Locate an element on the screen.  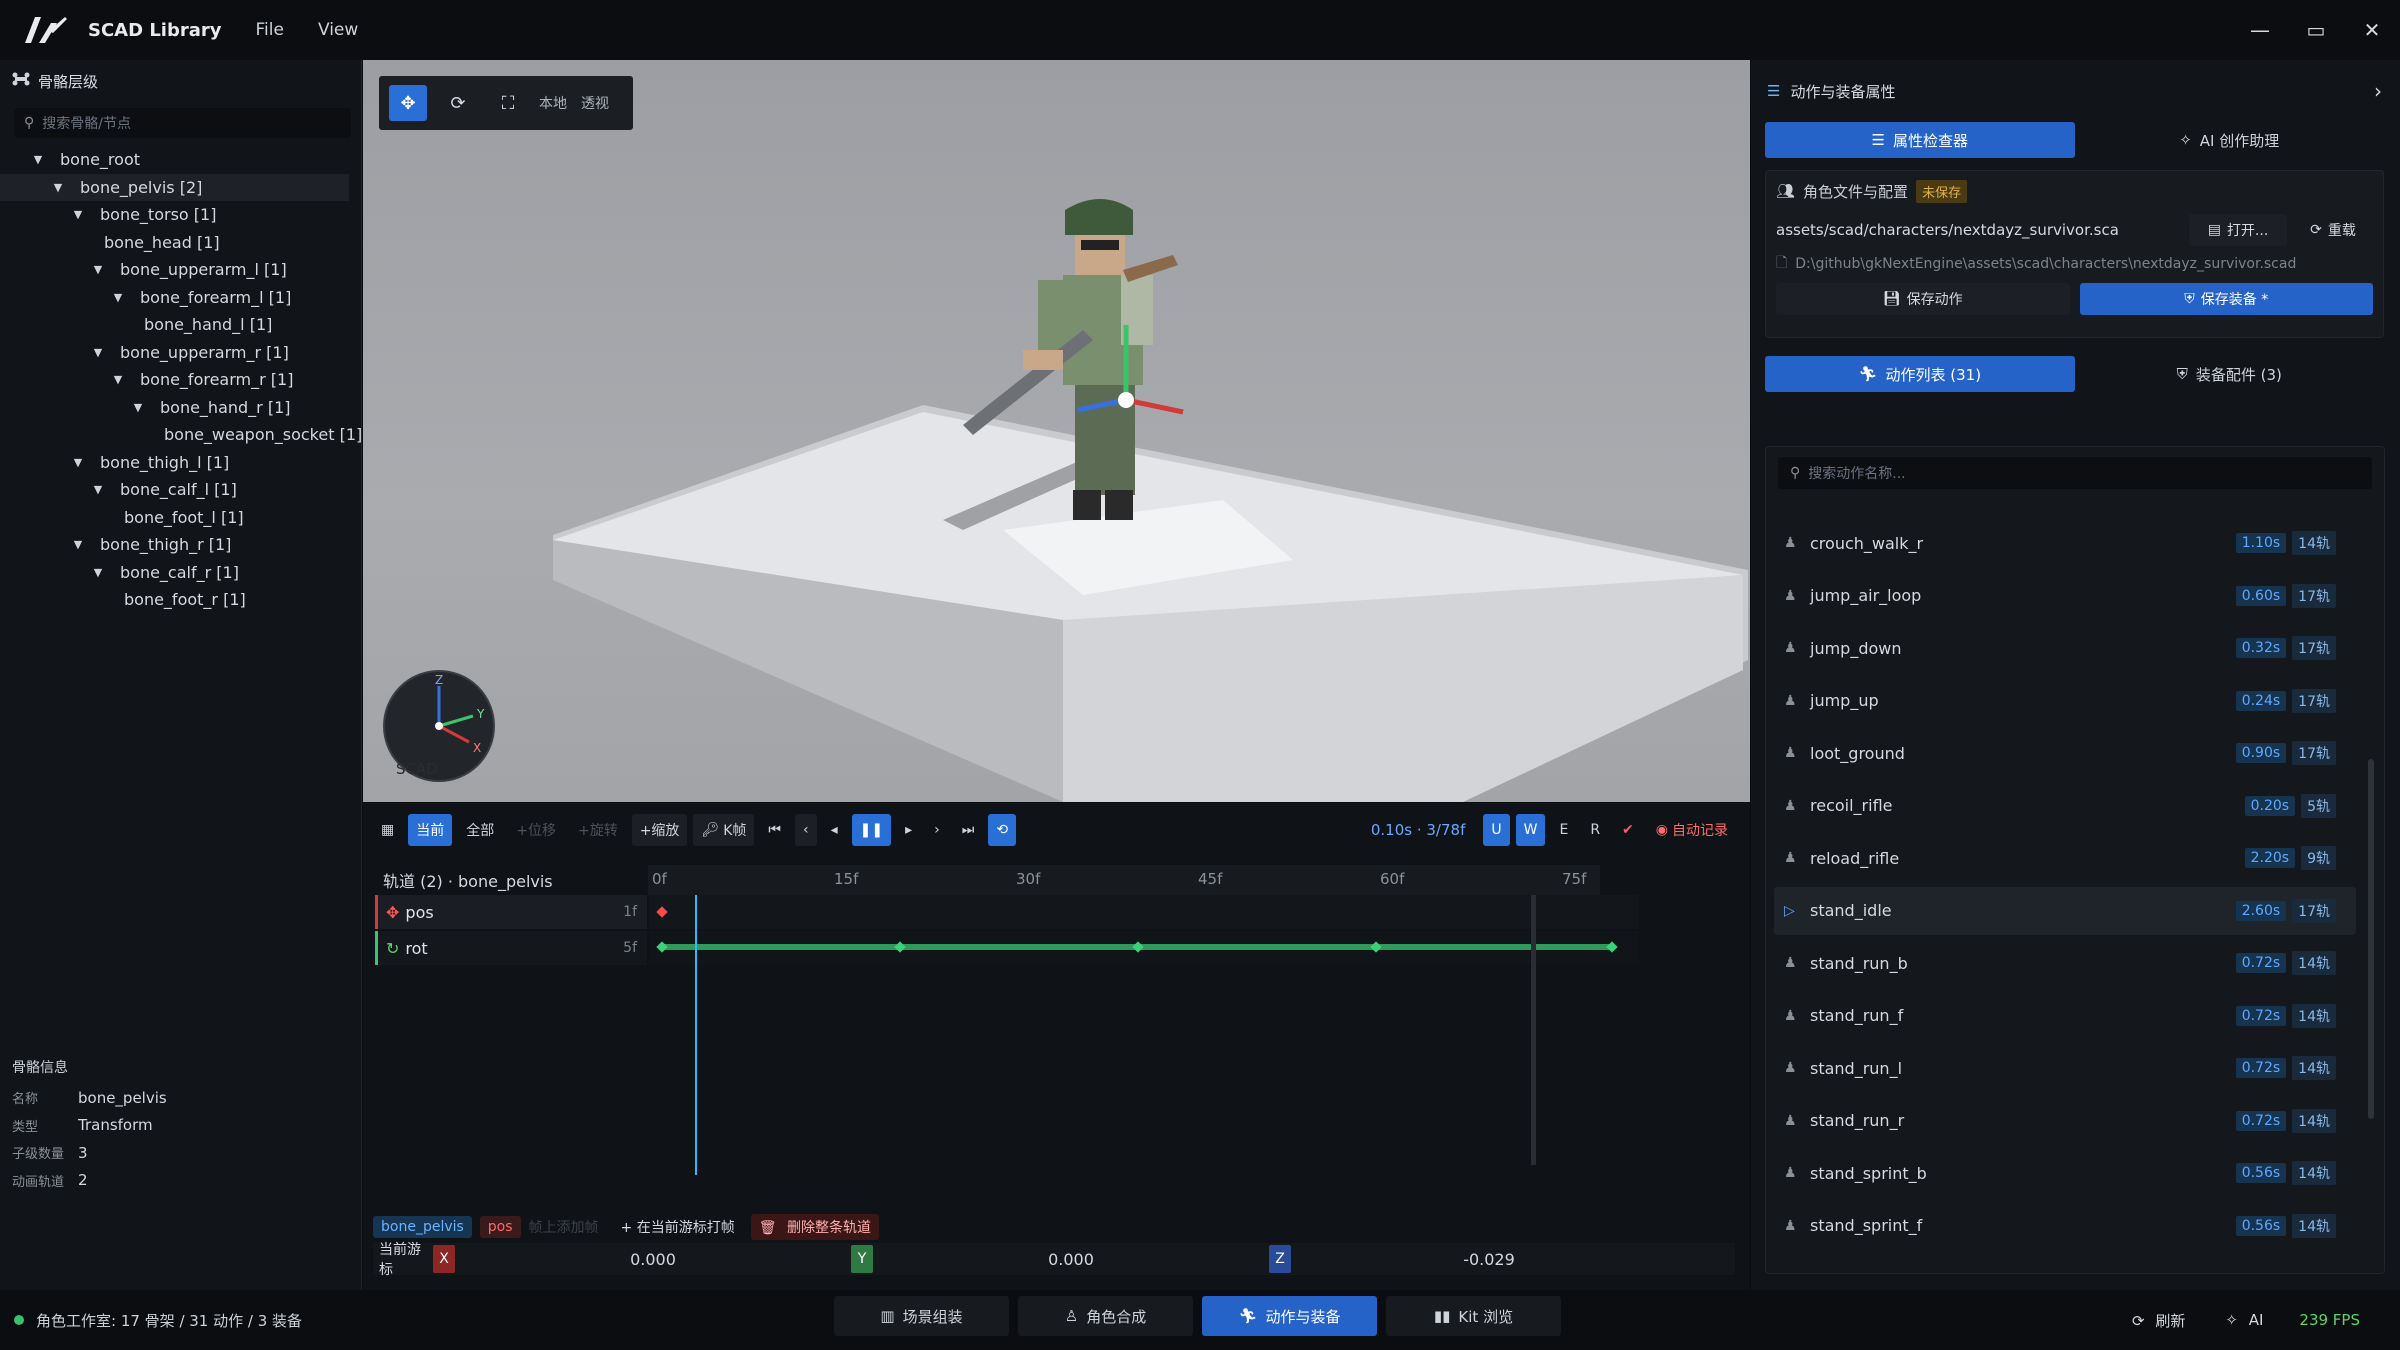
x-value-input: 0.000 is located at coordinates (653, 1259).